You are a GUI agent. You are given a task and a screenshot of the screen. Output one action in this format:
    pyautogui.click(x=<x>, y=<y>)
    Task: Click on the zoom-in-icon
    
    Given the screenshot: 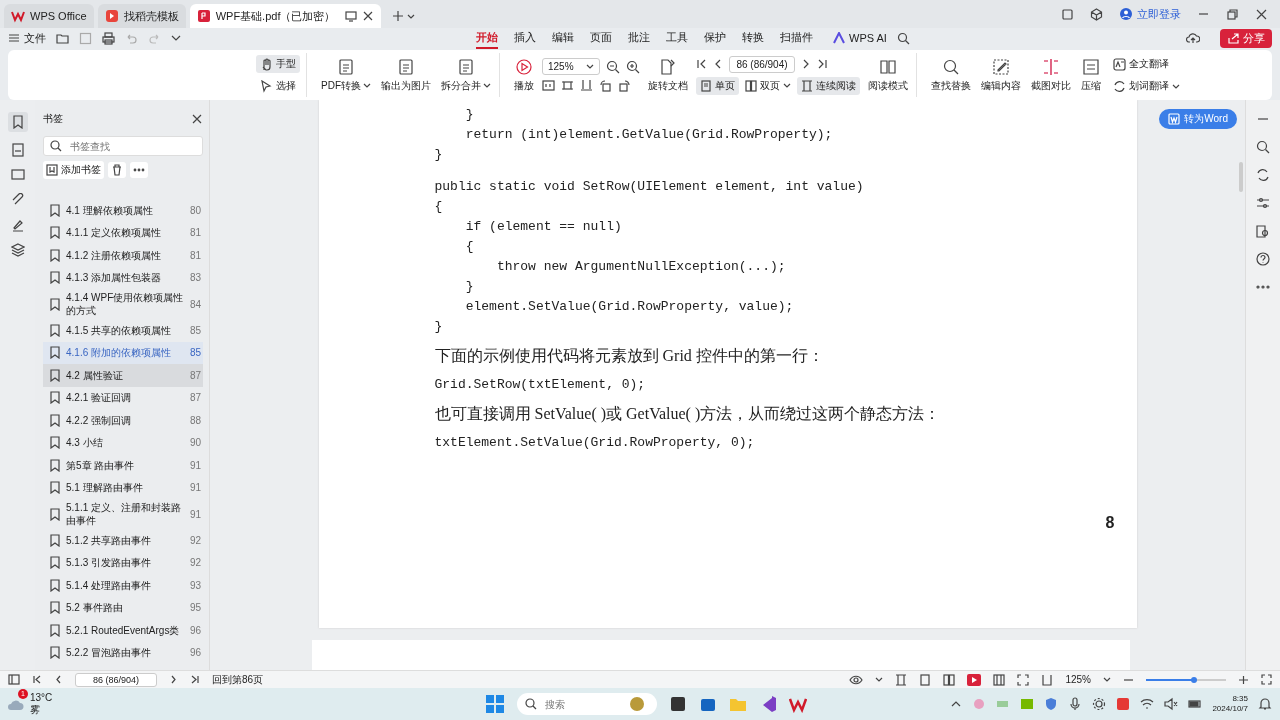 What is the action you would take?
    pyautogui.click(x=1243, y=679)
    